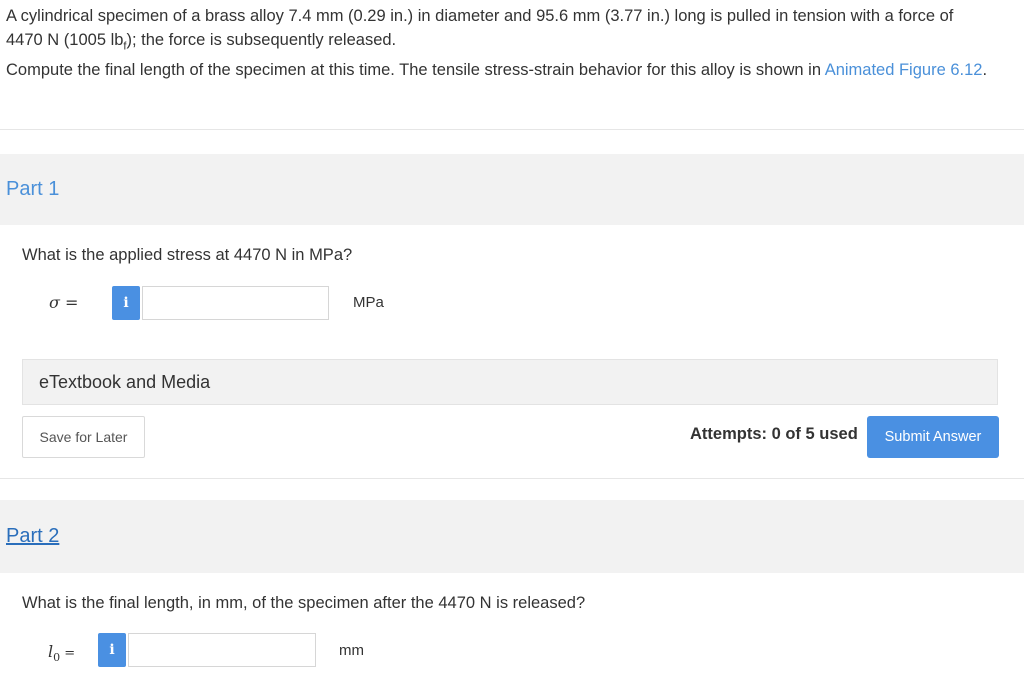 Image resolution: width=1024 pixels, height=675 pixels. What do you see at coordinates (512, 189) in the screenshot?
I see `part1-header` at bounding box center [512, 189].